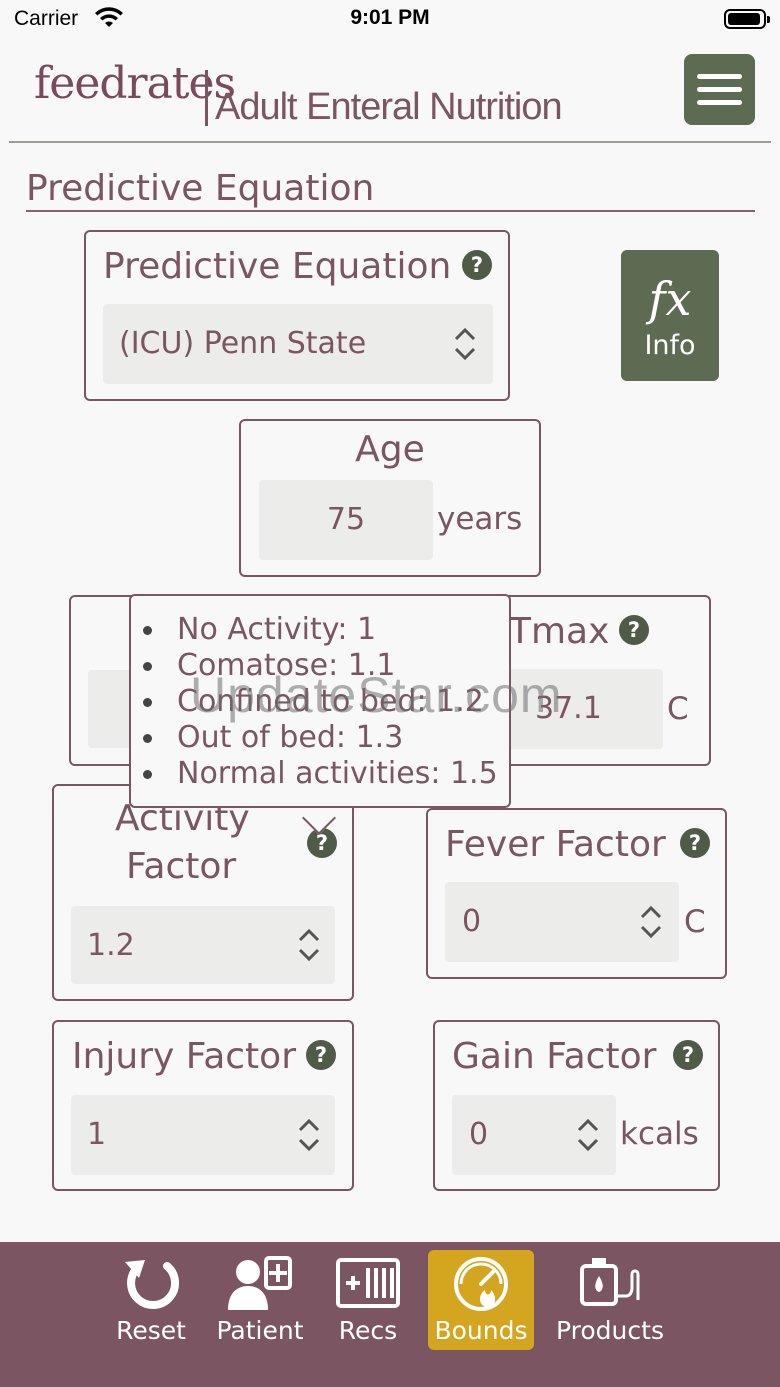 This screenshot has height=1387, width=780. I want to click on tooltip-item: Normal activities: 1.5, so click(319, 774).